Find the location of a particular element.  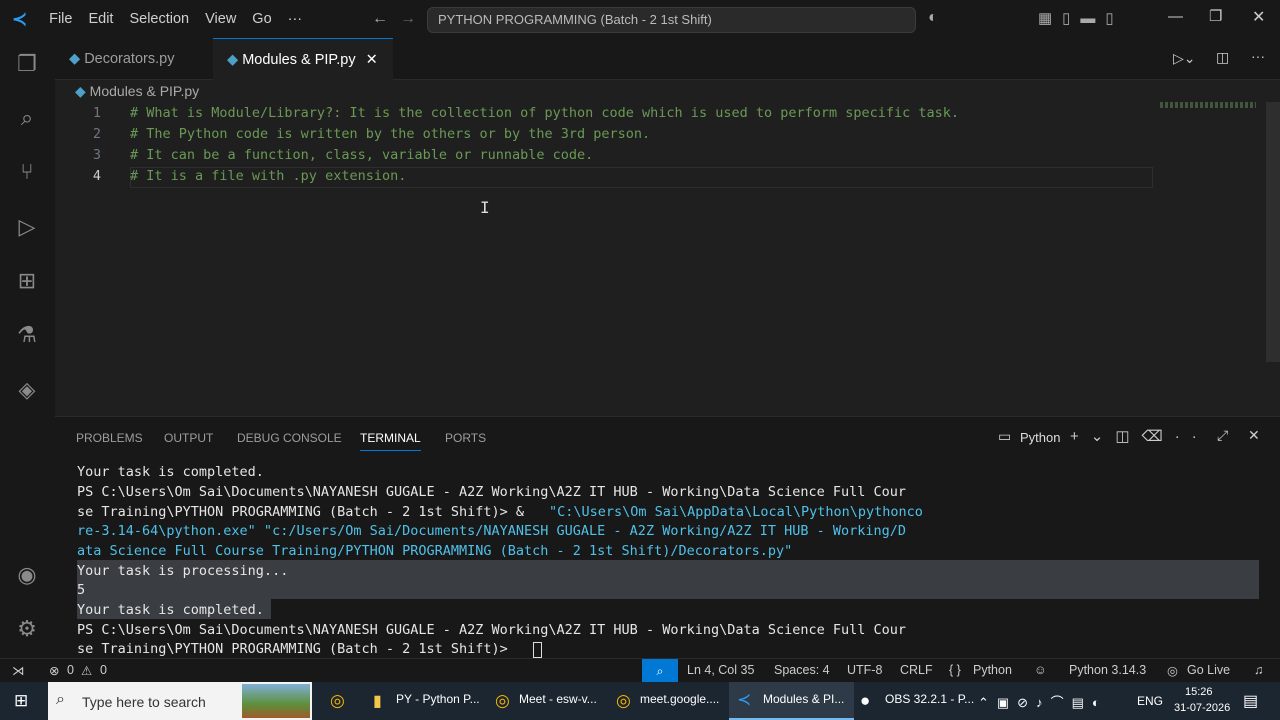

taskbar-search-box: ⌕ Type here to search is located at coordinates (180, 701).